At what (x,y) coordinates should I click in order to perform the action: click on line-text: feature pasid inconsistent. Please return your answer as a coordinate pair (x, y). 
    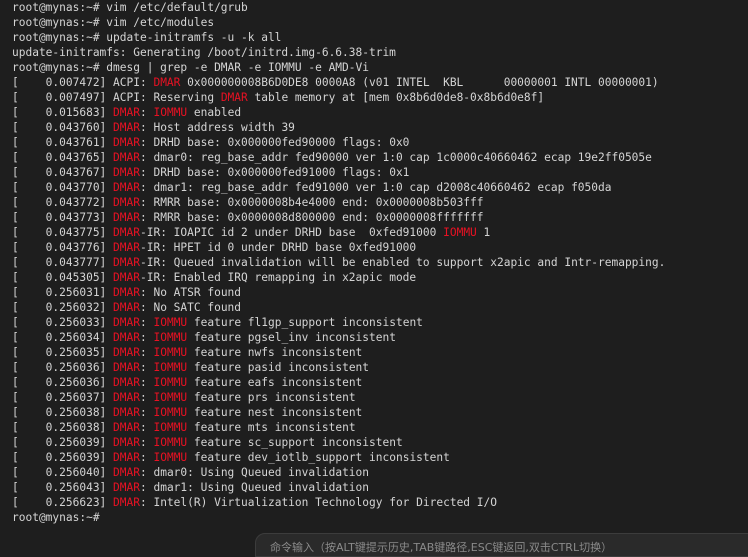
    Looking at the image, I should click on (278, 367).